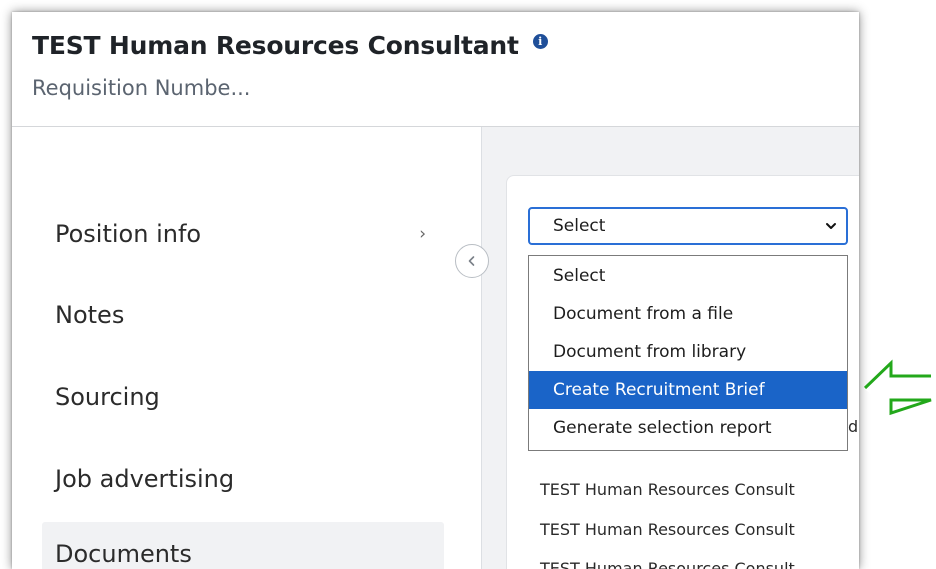  Describe the element at coordinates (90, 315) in the screenshot. I see `sidebar-item-label: Notes` at that location.